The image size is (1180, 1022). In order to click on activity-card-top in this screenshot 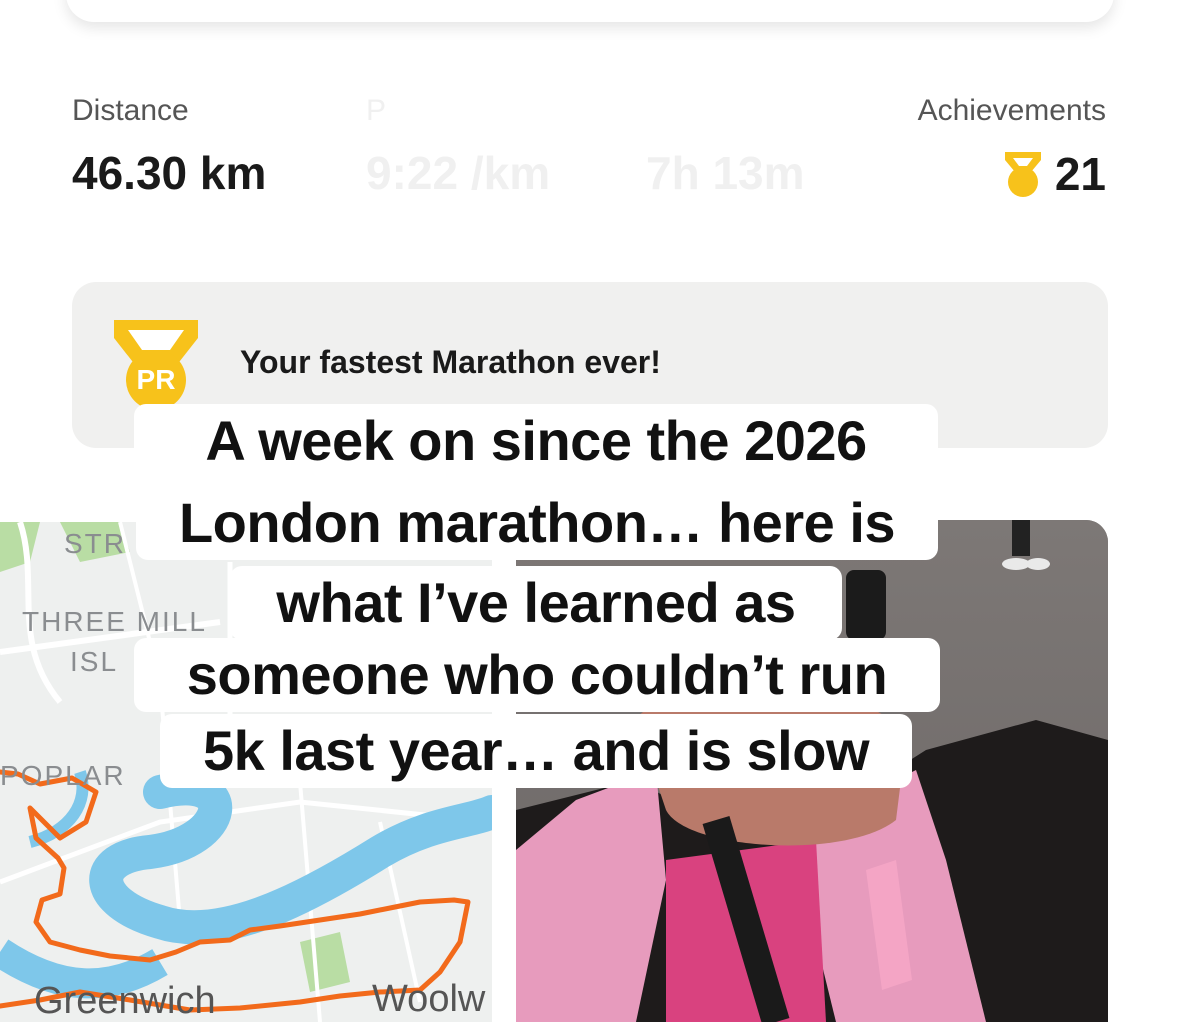, I will do `click(590, 11)`.